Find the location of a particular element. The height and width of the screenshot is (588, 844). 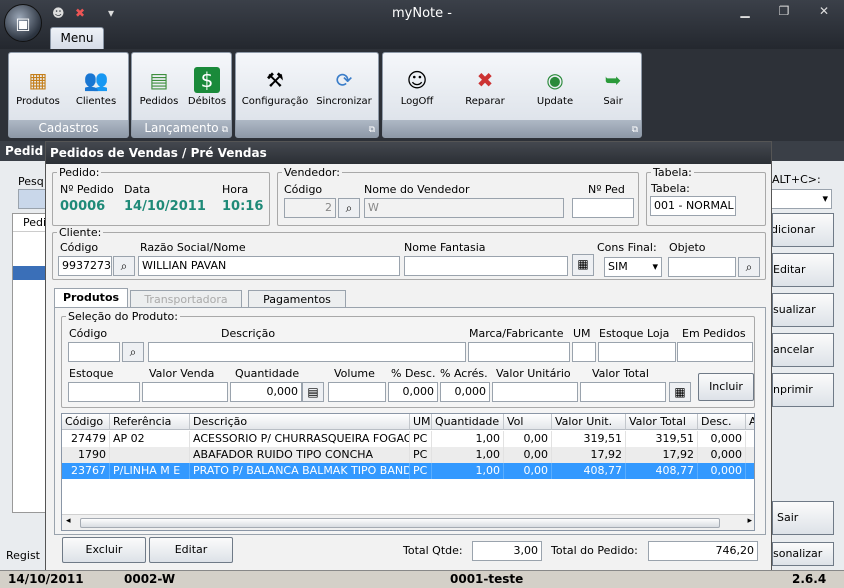

col-valor-unit: Valor Unit. is located at coordinates (589, 422).